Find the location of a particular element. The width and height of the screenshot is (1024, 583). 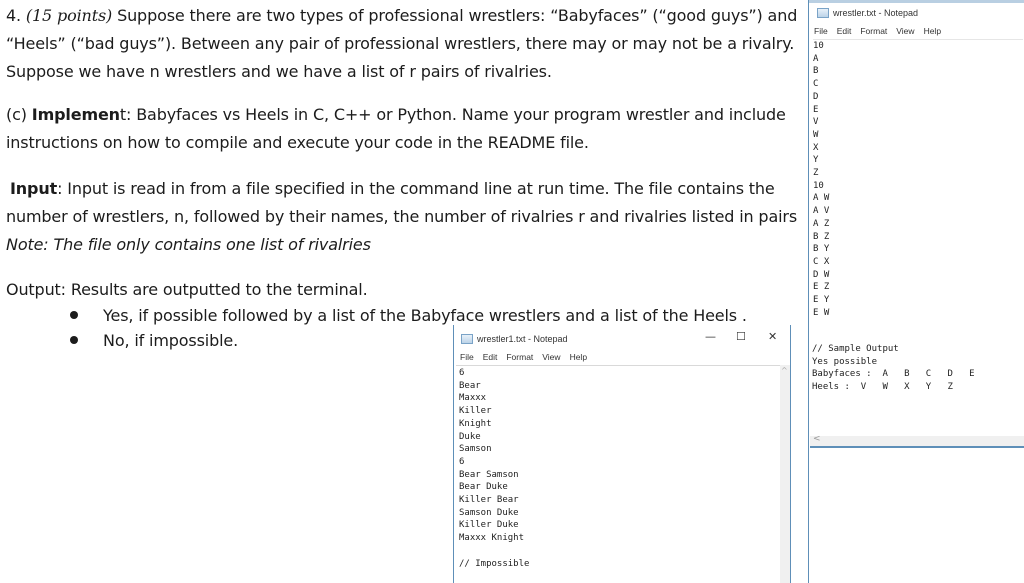

problem-number: 4. is located at coordinates (13, 15).